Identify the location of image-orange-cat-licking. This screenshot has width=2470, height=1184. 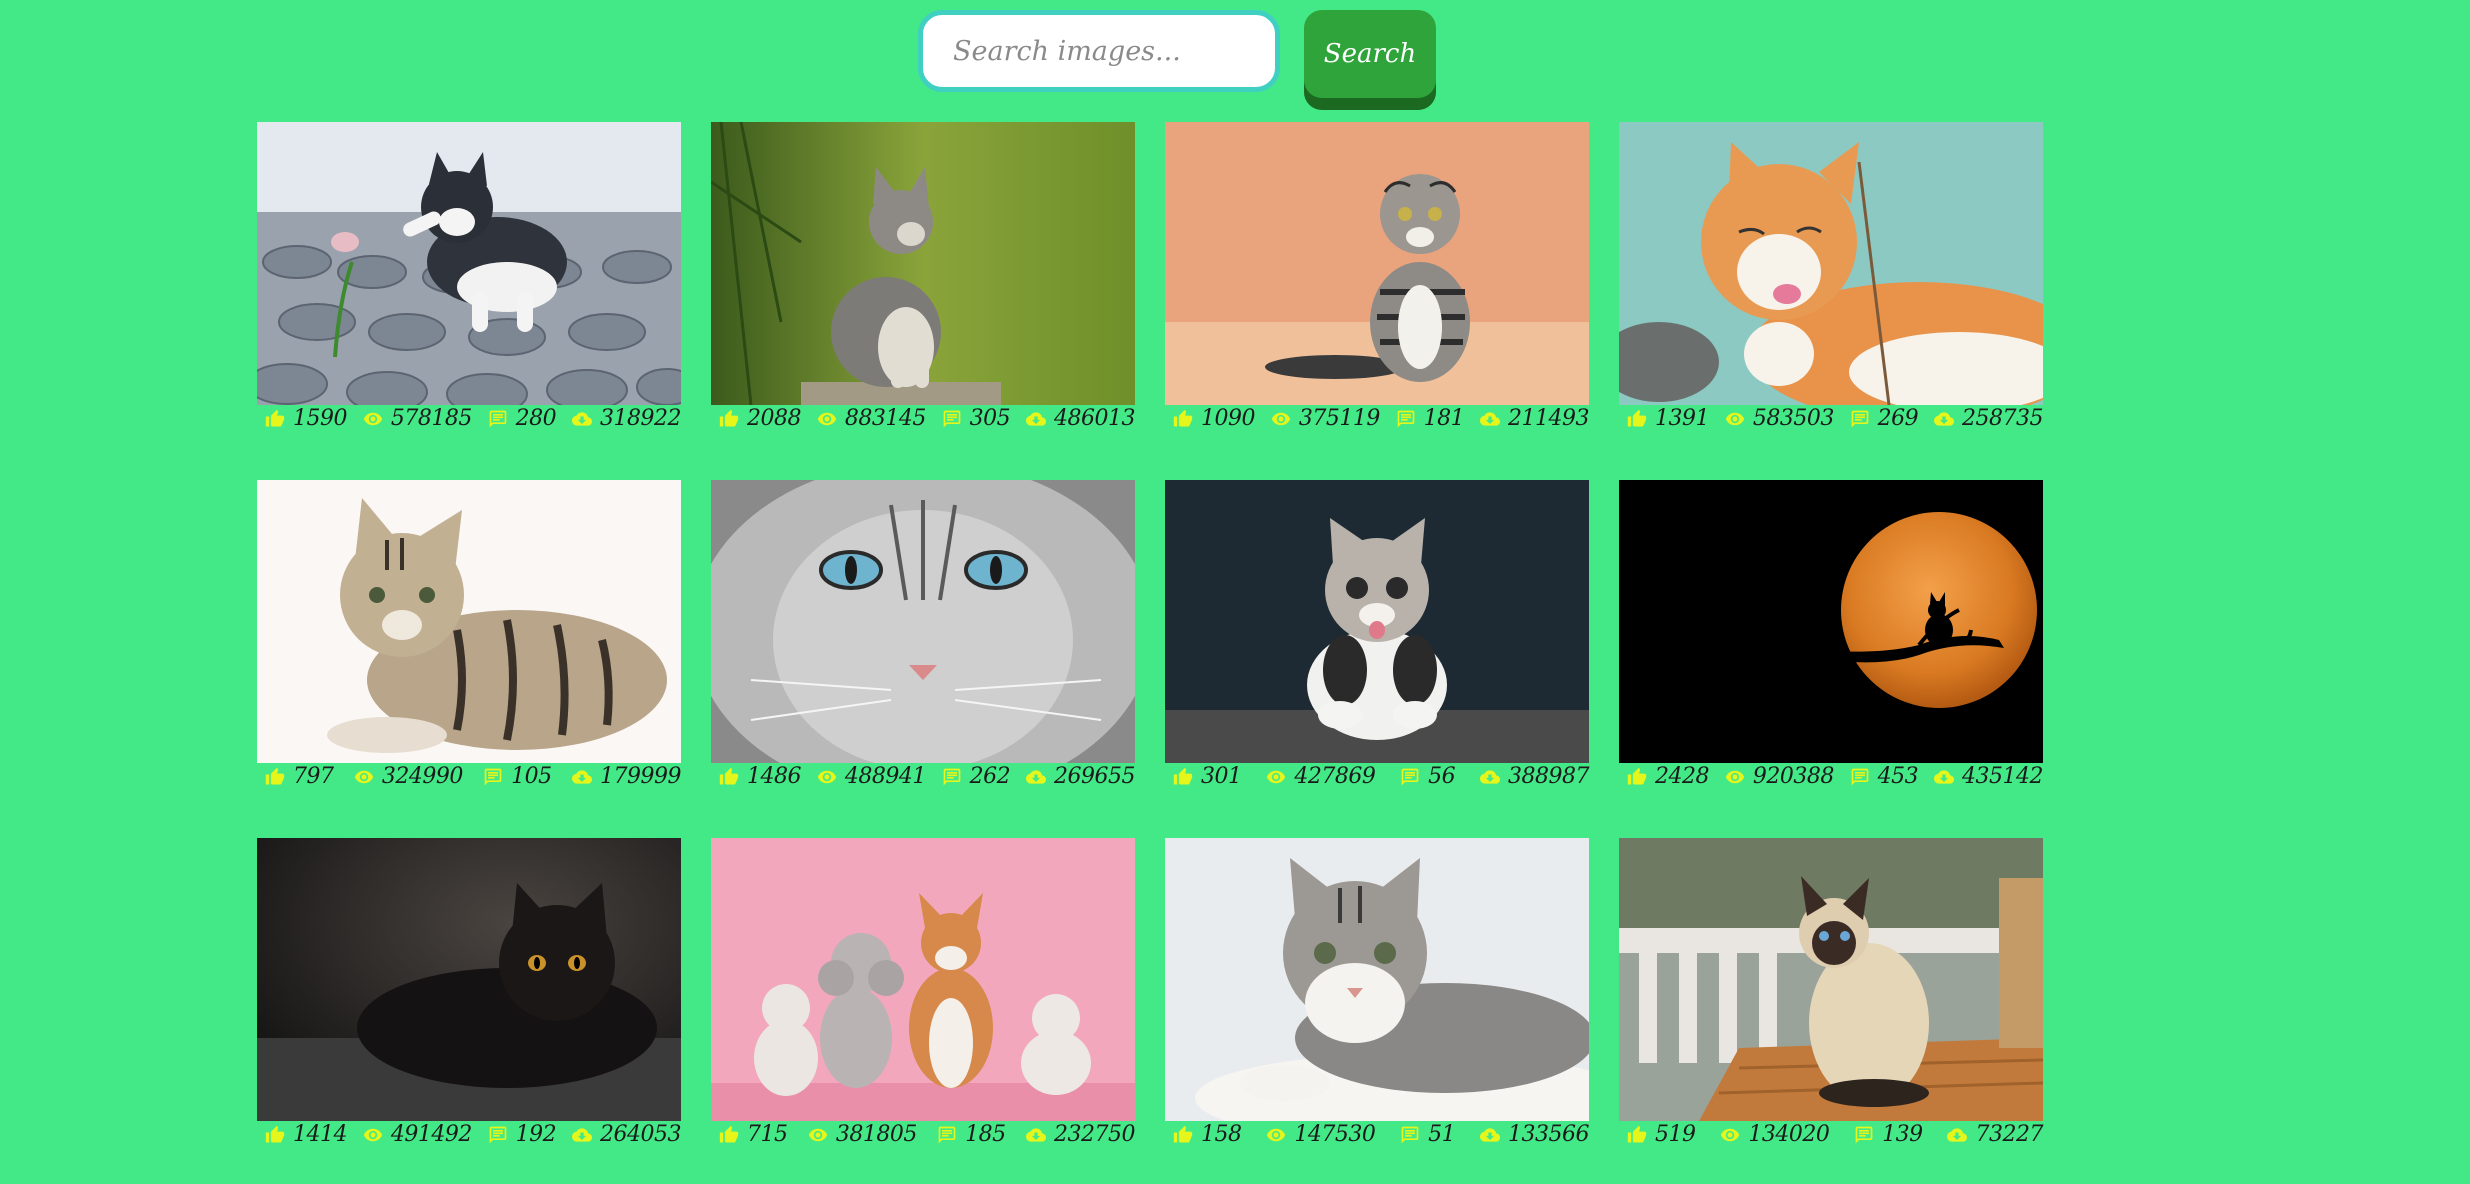
(1831, 263).